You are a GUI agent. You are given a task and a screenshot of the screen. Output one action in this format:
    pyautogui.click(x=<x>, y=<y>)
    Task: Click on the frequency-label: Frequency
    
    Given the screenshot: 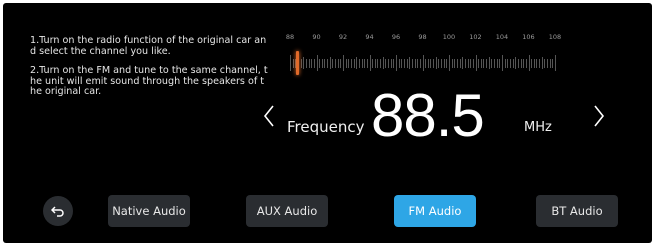 What is the action you would take?
    pyautogui.click(x=326, y=127)
    